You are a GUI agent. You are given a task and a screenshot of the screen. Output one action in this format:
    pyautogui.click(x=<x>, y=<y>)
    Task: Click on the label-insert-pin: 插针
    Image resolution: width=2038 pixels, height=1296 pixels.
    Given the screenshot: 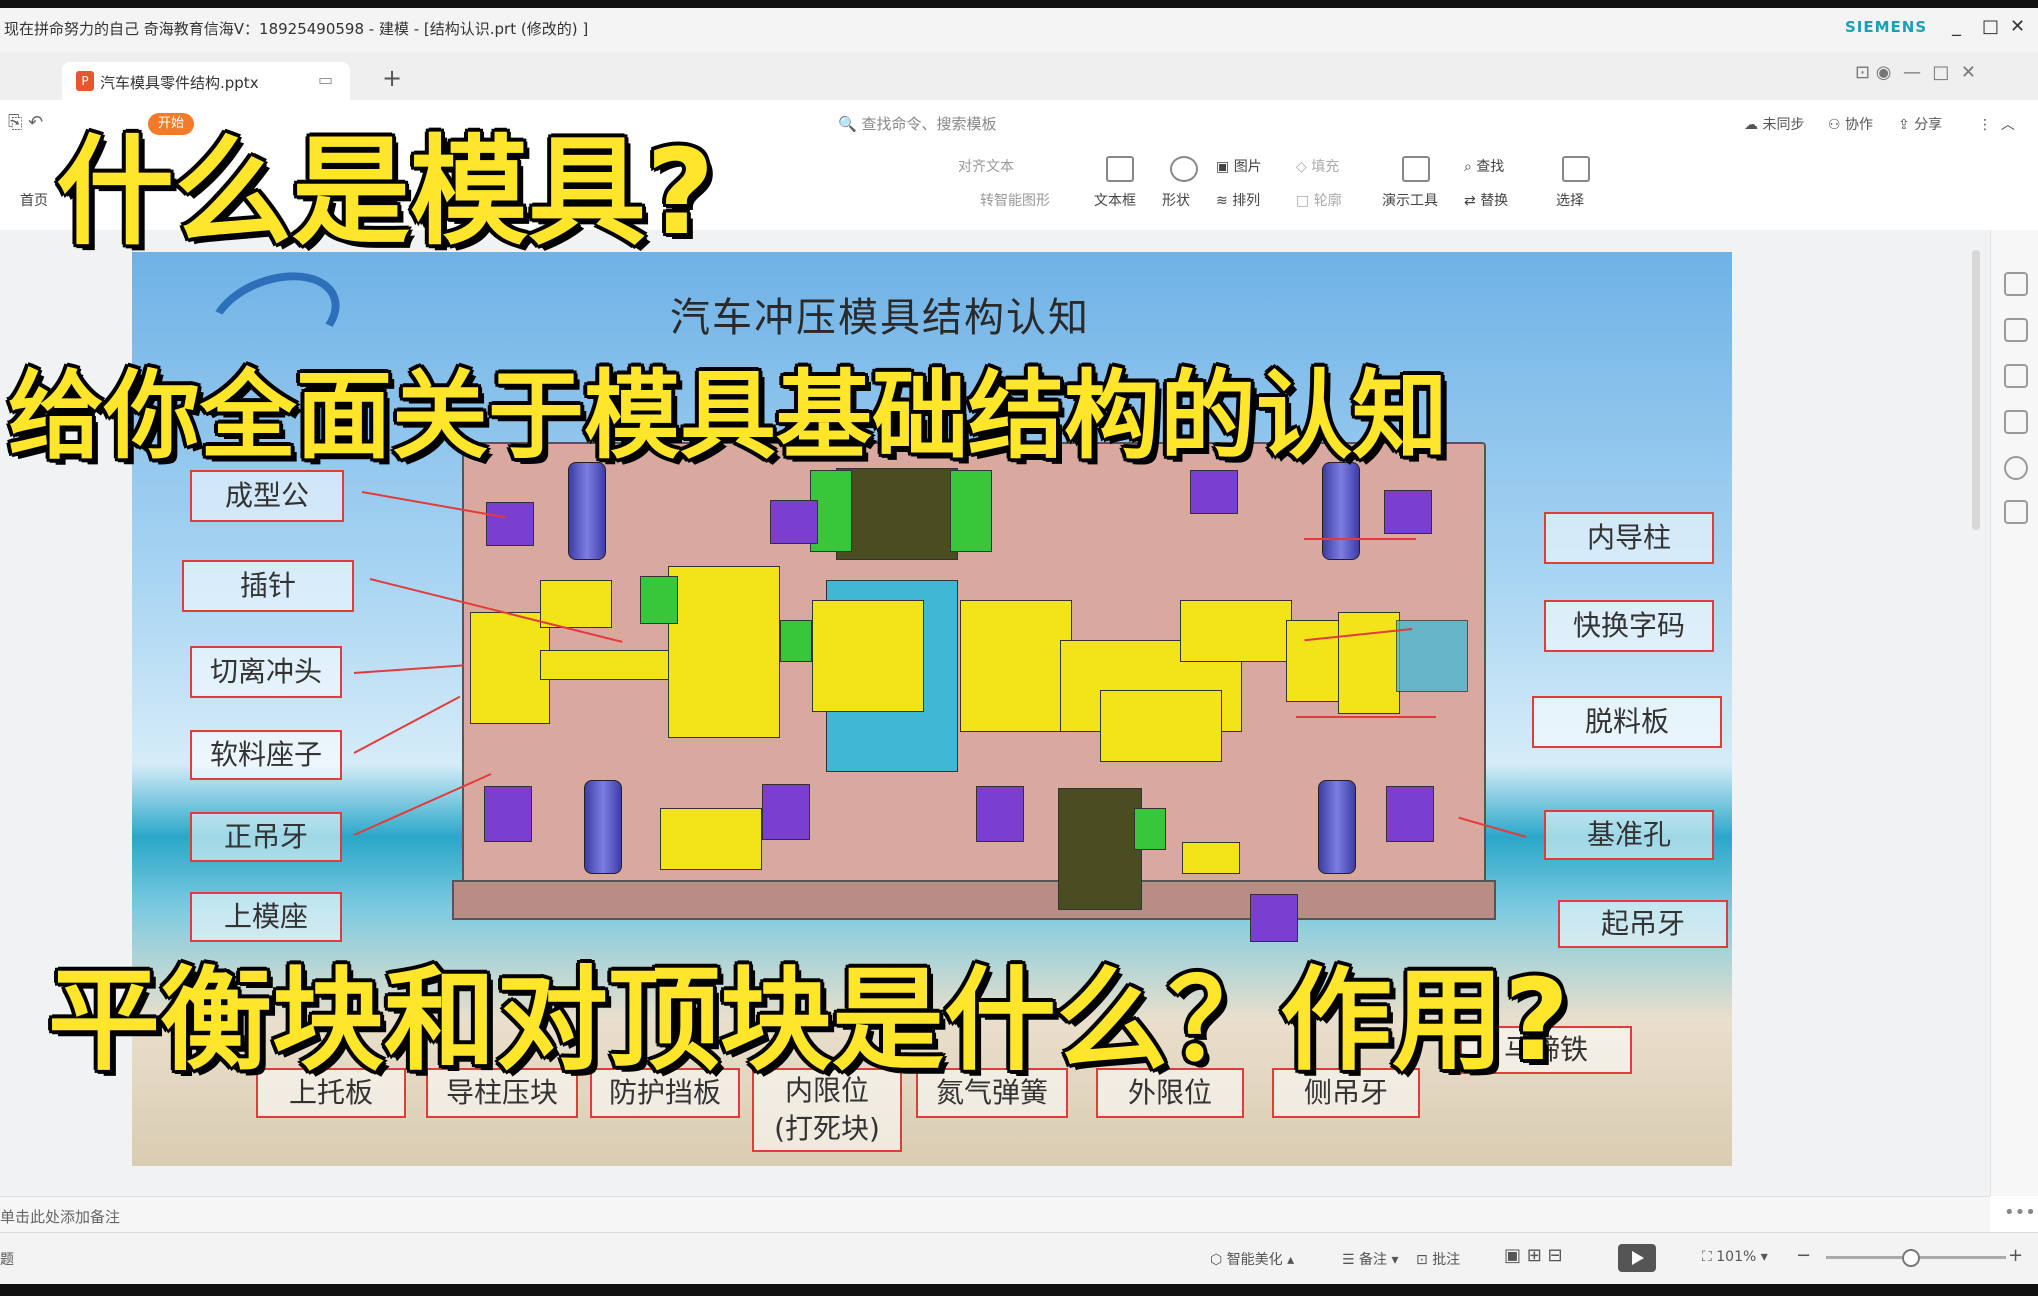 What is the action you would take?
    pyautogui.click(x=268, y=586)
    